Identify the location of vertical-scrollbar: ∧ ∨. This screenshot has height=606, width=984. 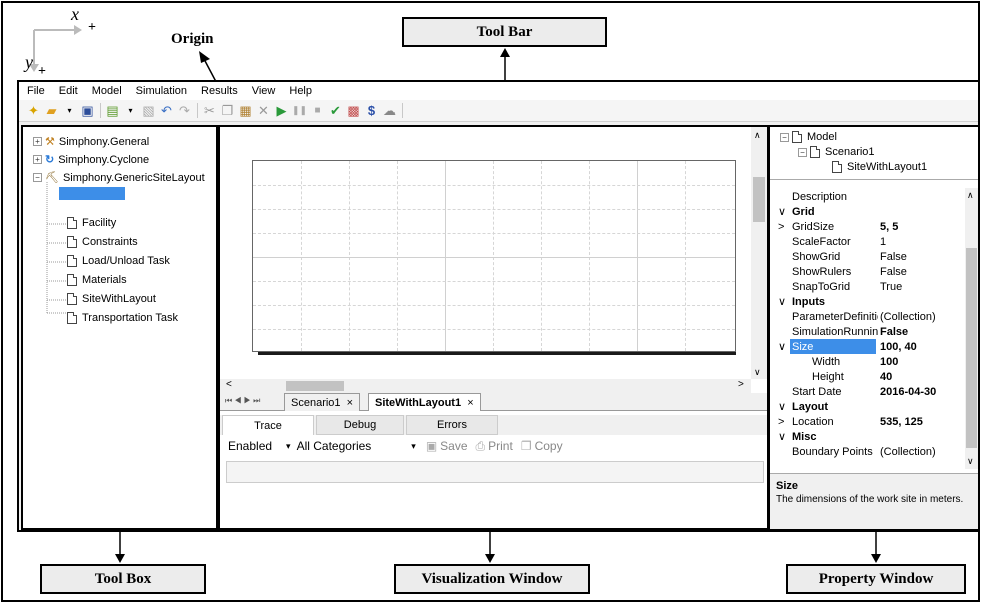
(759, 253).